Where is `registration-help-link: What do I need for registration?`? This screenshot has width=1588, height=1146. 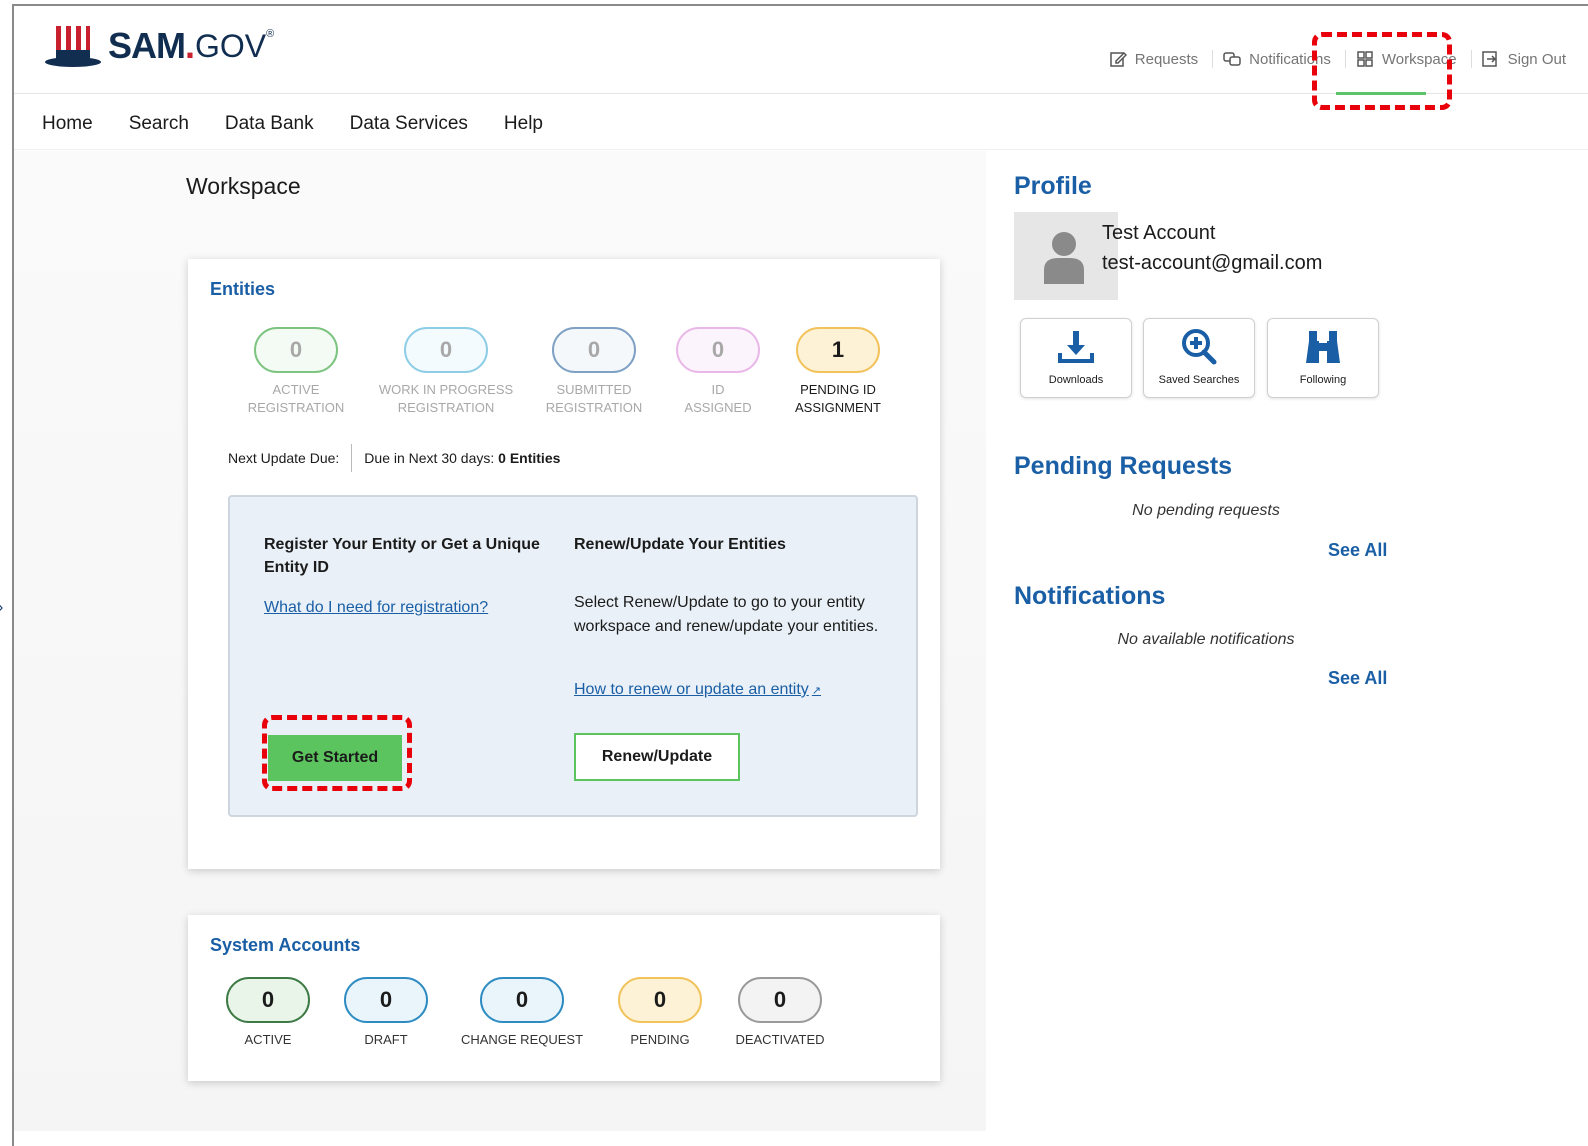 registration-help-link: What do I need for registration? is located at coordinates (376, 608).